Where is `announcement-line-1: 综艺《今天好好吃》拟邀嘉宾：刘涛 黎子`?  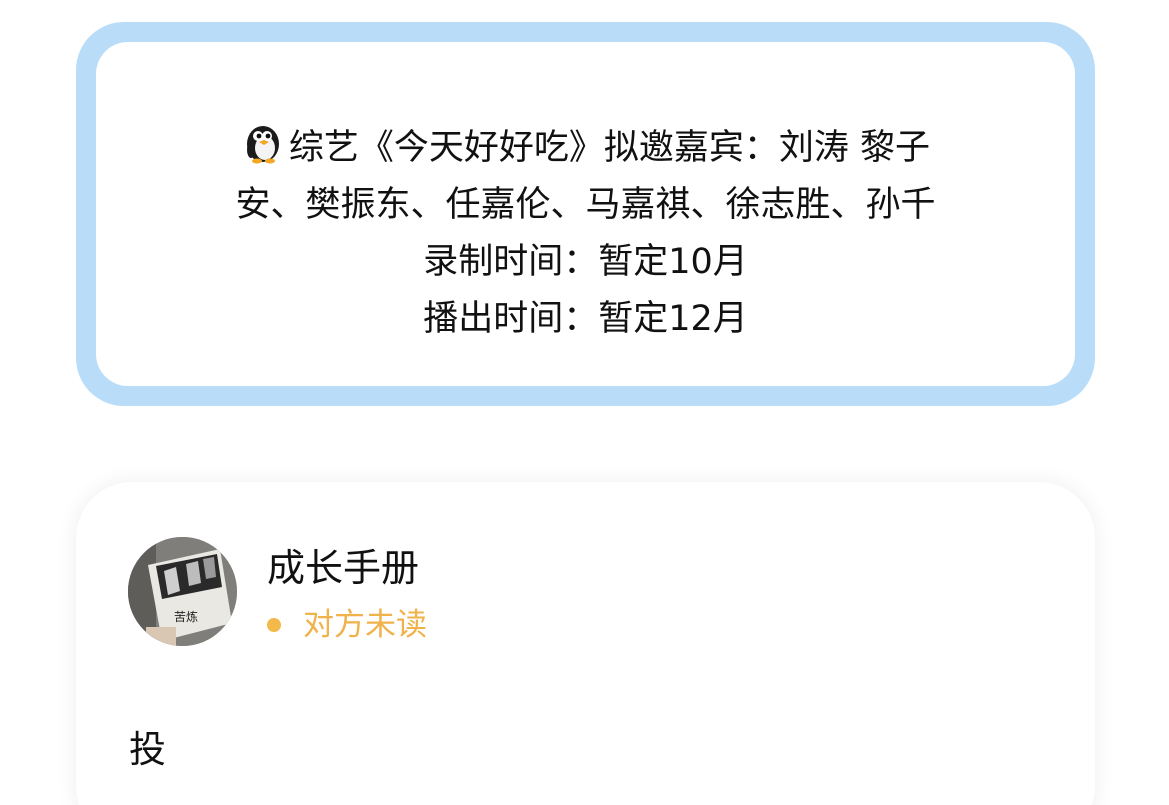
announcement-line-1: 综艺《今天好好吃》拟邀嘉宾：刘涛 黎子 is located at coordinates (585, 148).